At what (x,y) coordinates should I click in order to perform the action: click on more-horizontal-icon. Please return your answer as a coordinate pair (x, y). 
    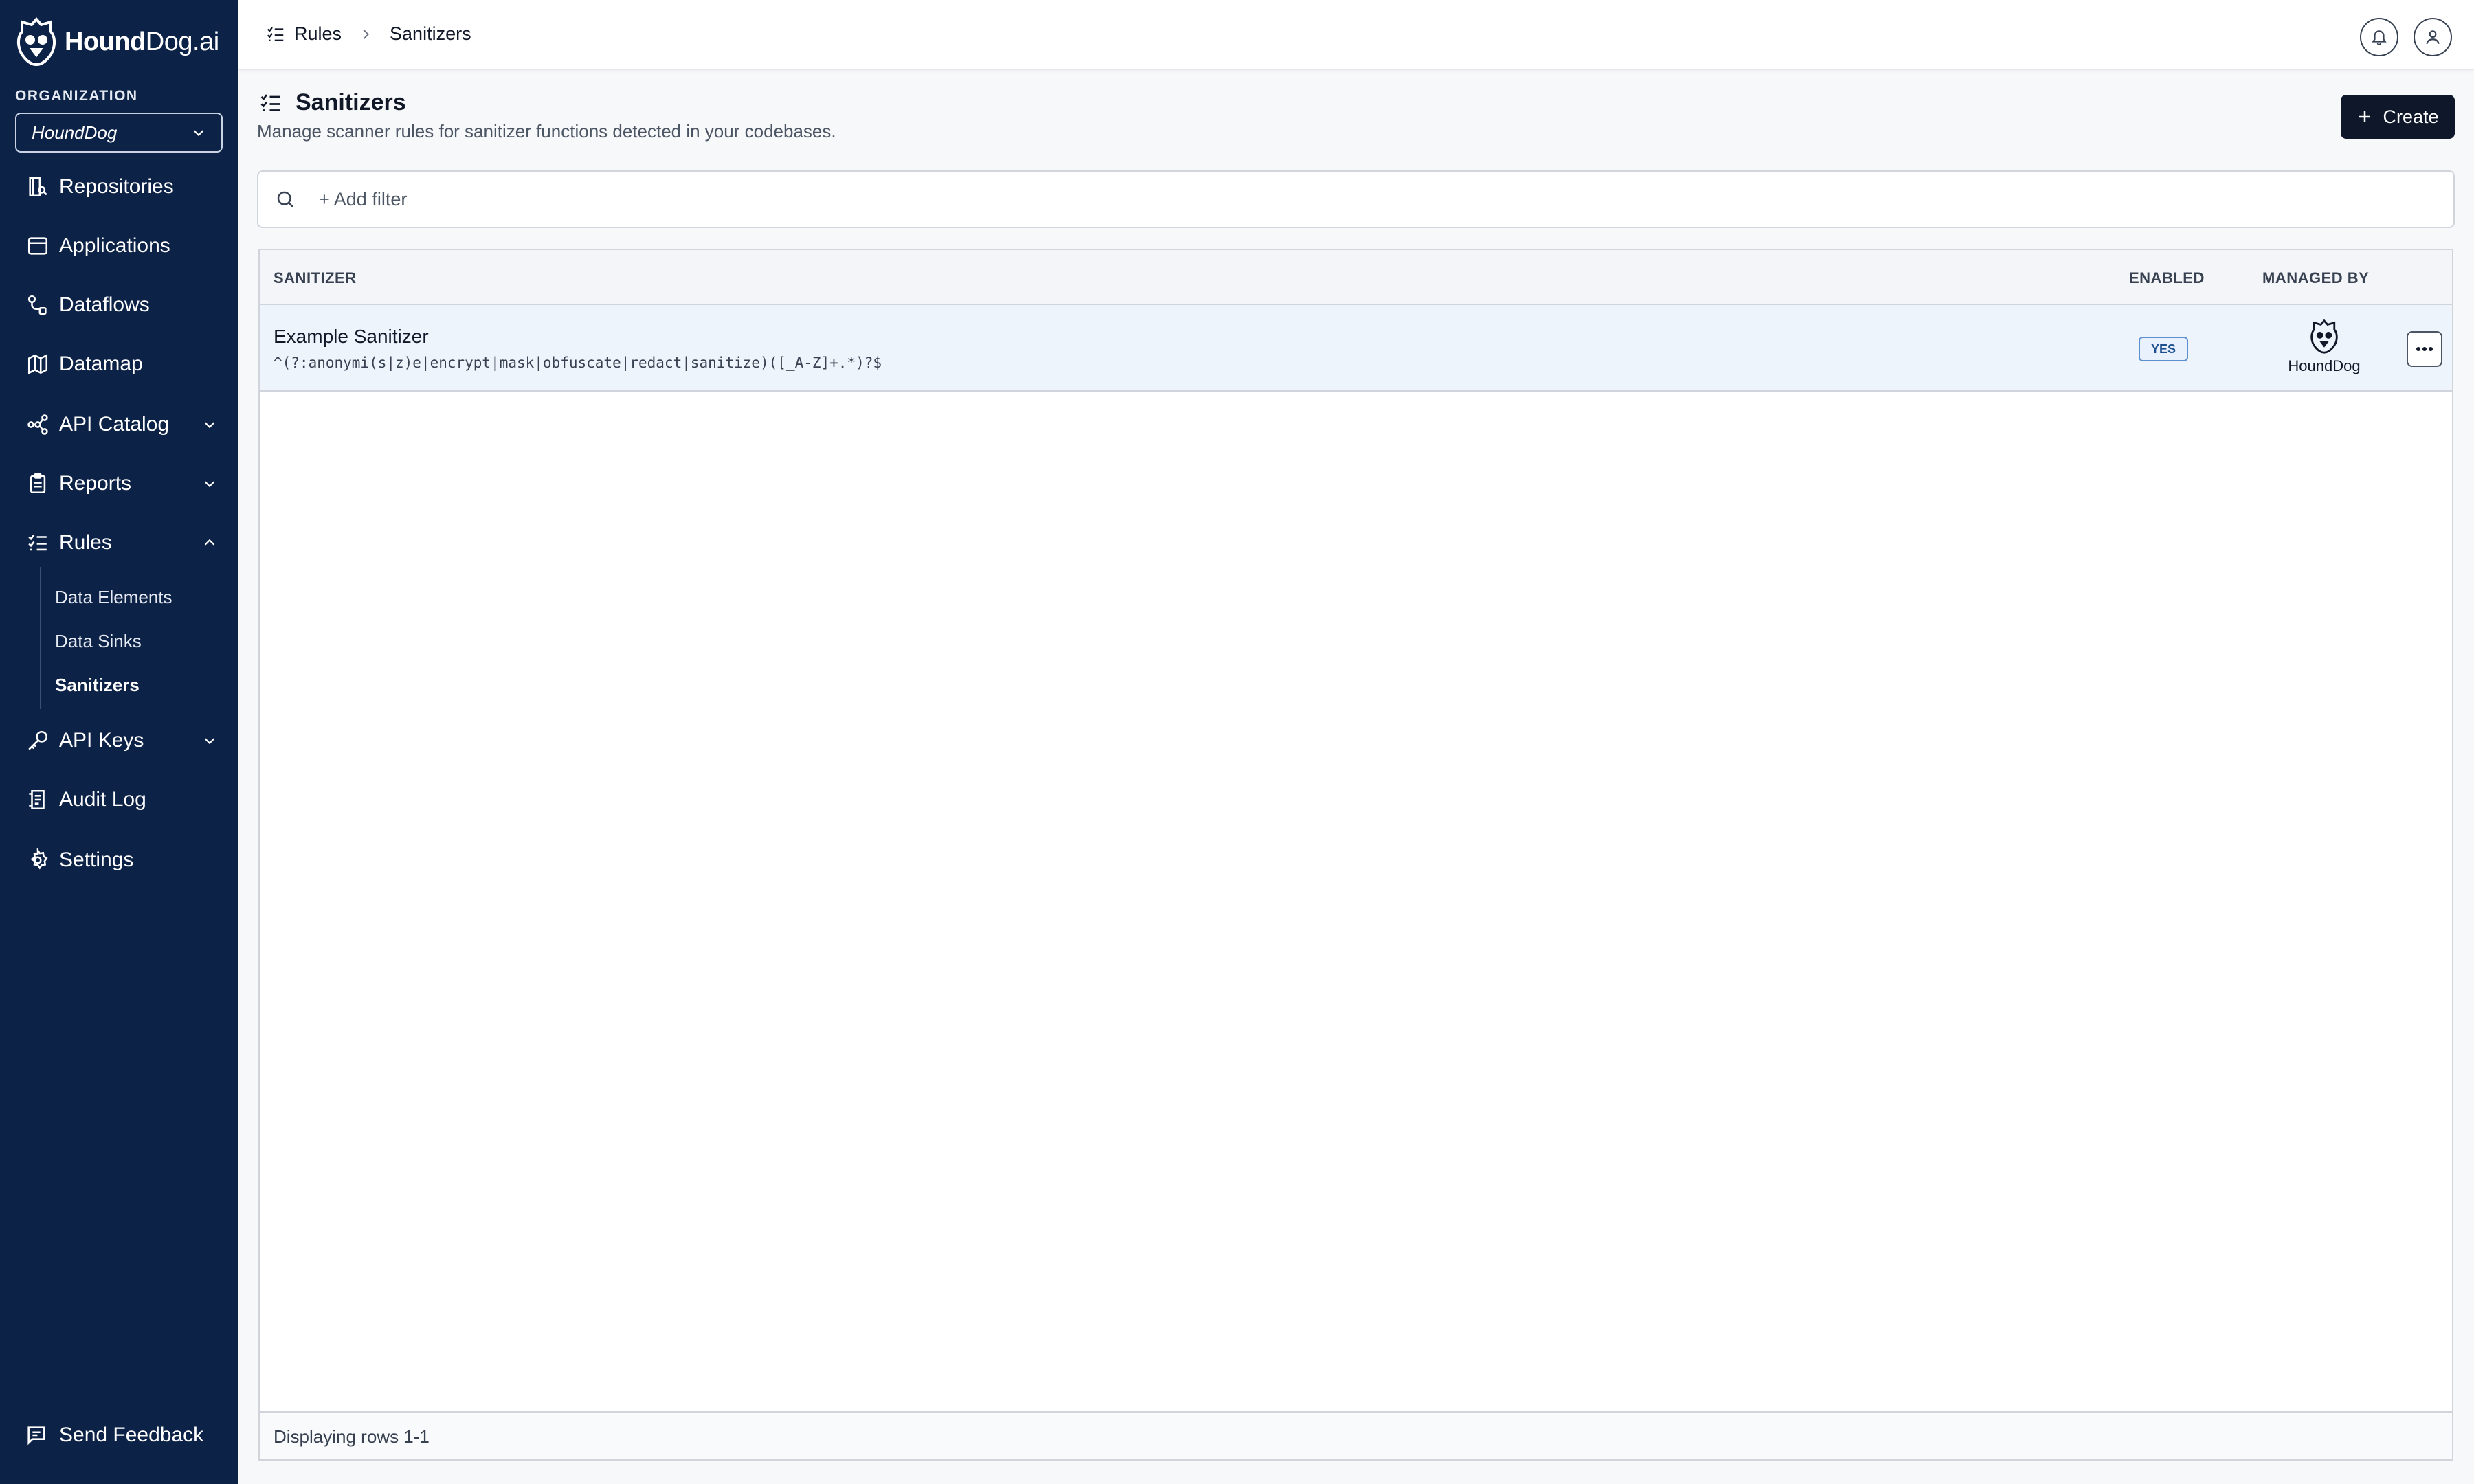
    Looking at the image, I should click on (2424, 349).